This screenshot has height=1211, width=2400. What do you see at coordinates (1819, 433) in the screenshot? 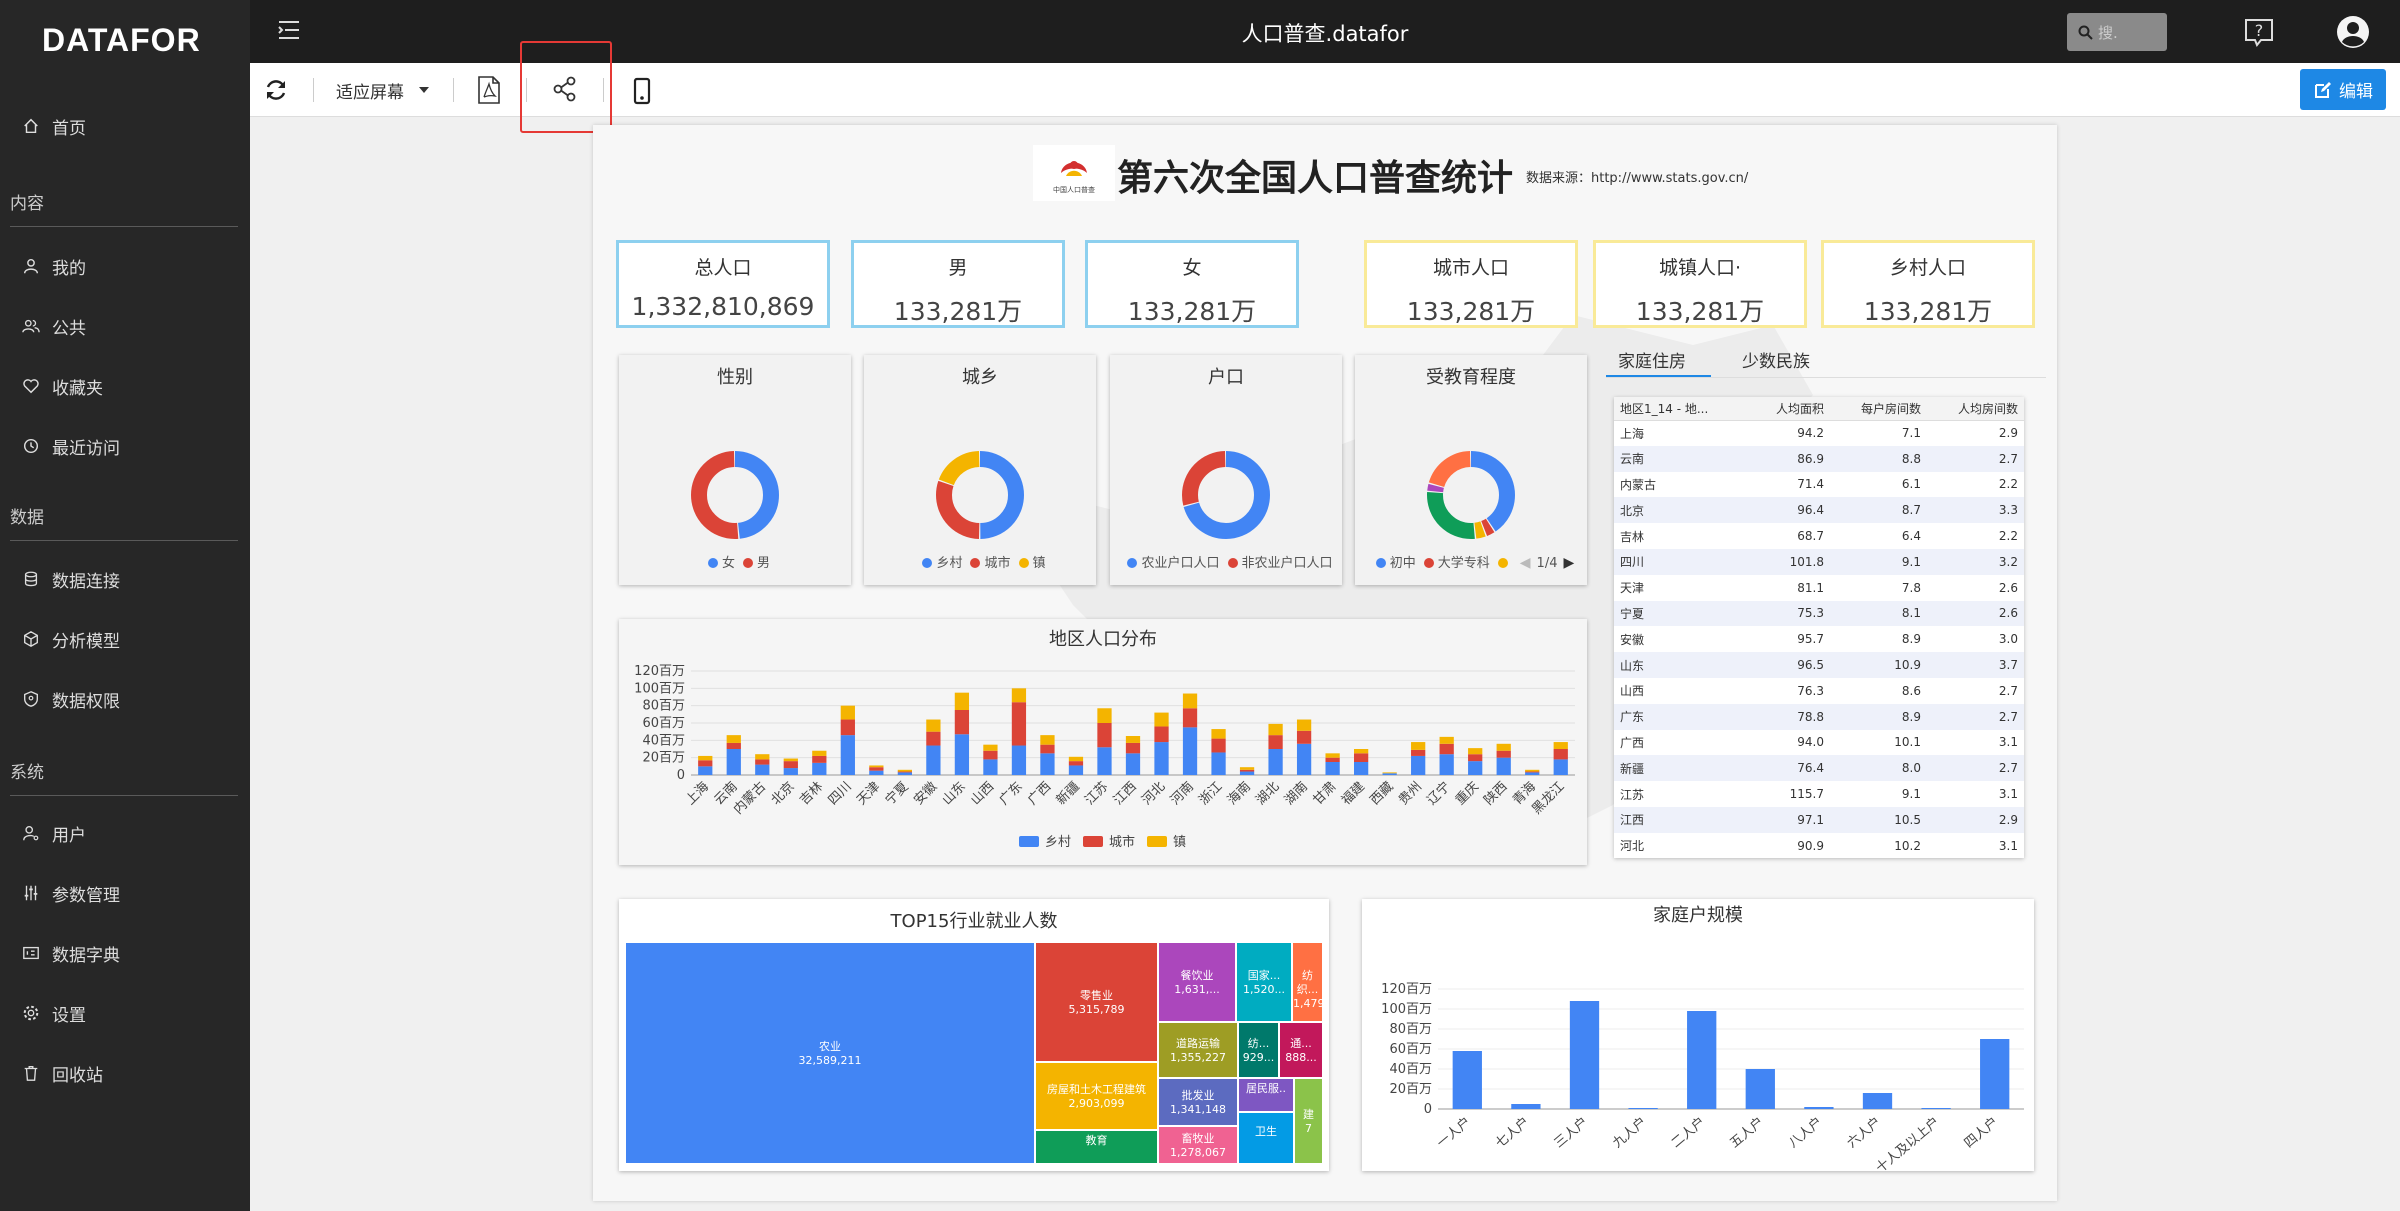
I see `table-row: 上海 94.2 7.1 2.9` at bounding box center [1819, 433].